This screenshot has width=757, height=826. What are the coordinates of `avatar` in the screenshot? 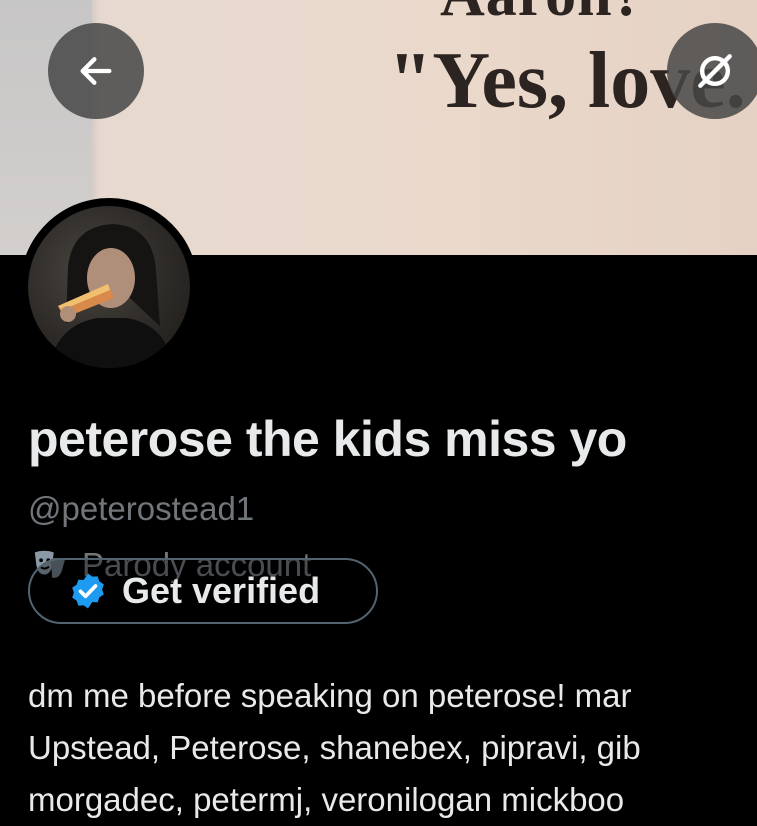 It's located at (109, 287).